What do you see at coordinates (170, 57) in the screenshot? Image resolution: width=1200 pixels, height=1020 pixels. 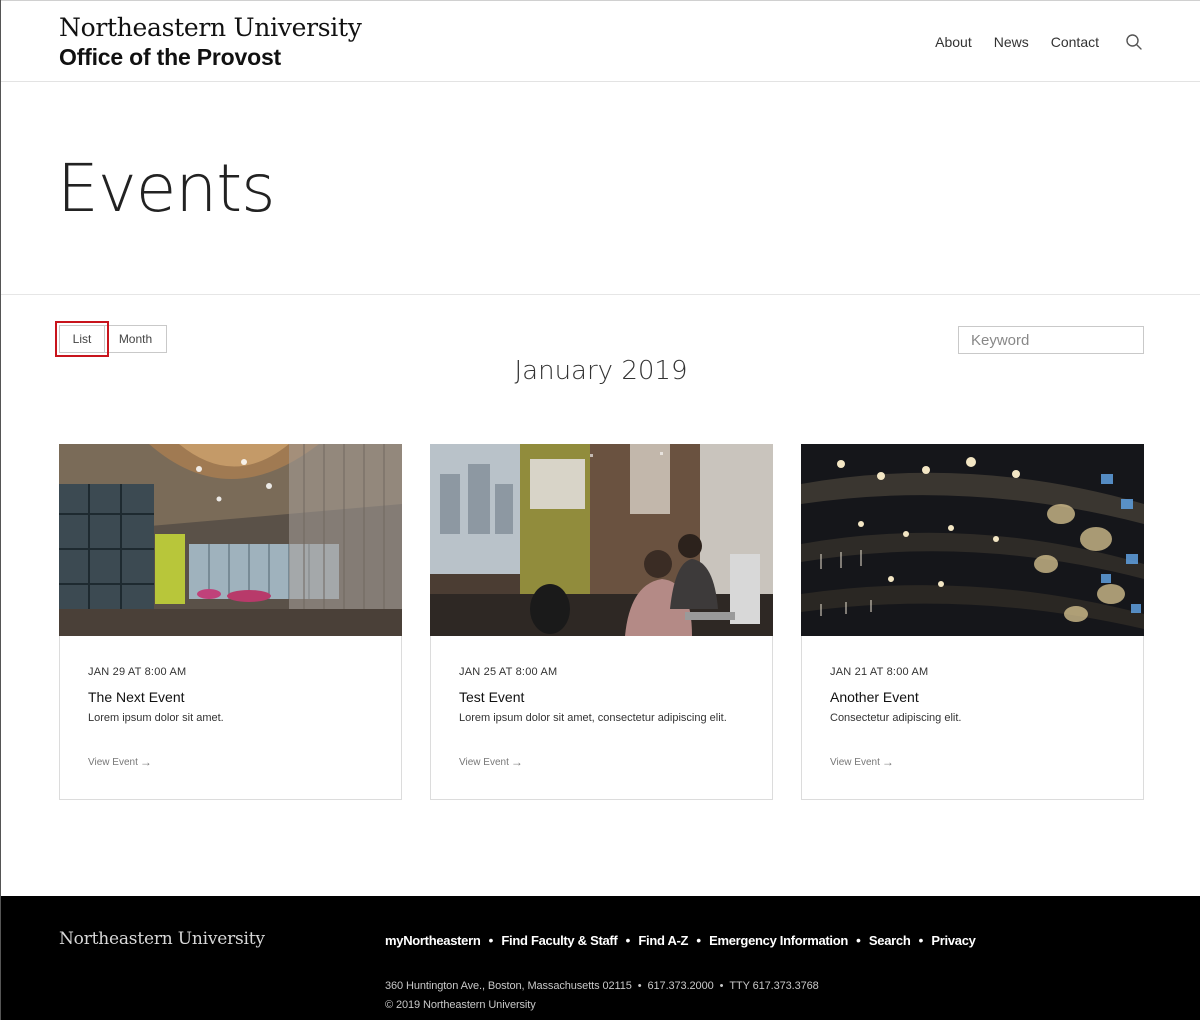 I see `brand-office: Office of the Provost` at bounding box center [170, 57].